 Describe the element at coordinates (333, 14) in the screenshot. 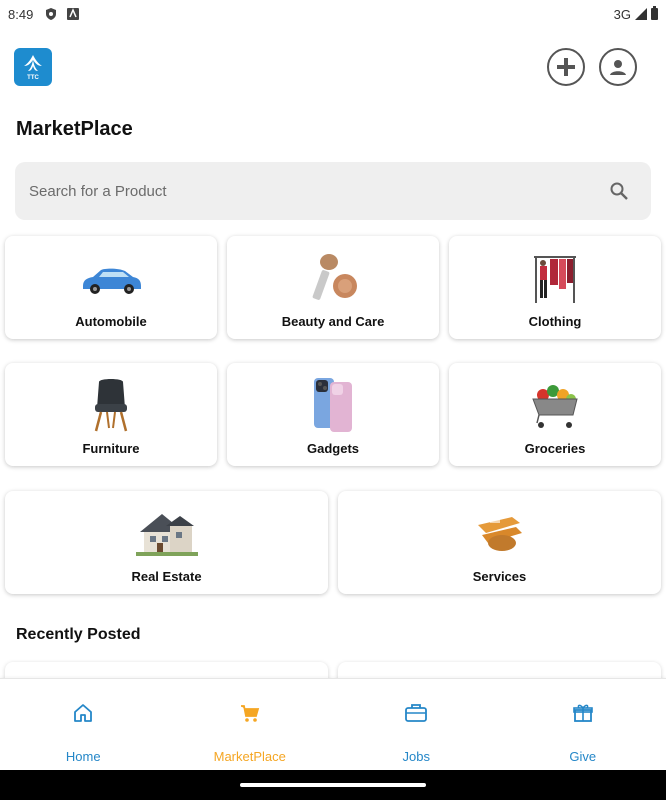

I see `status-bar: 8:49 3G` at that location.